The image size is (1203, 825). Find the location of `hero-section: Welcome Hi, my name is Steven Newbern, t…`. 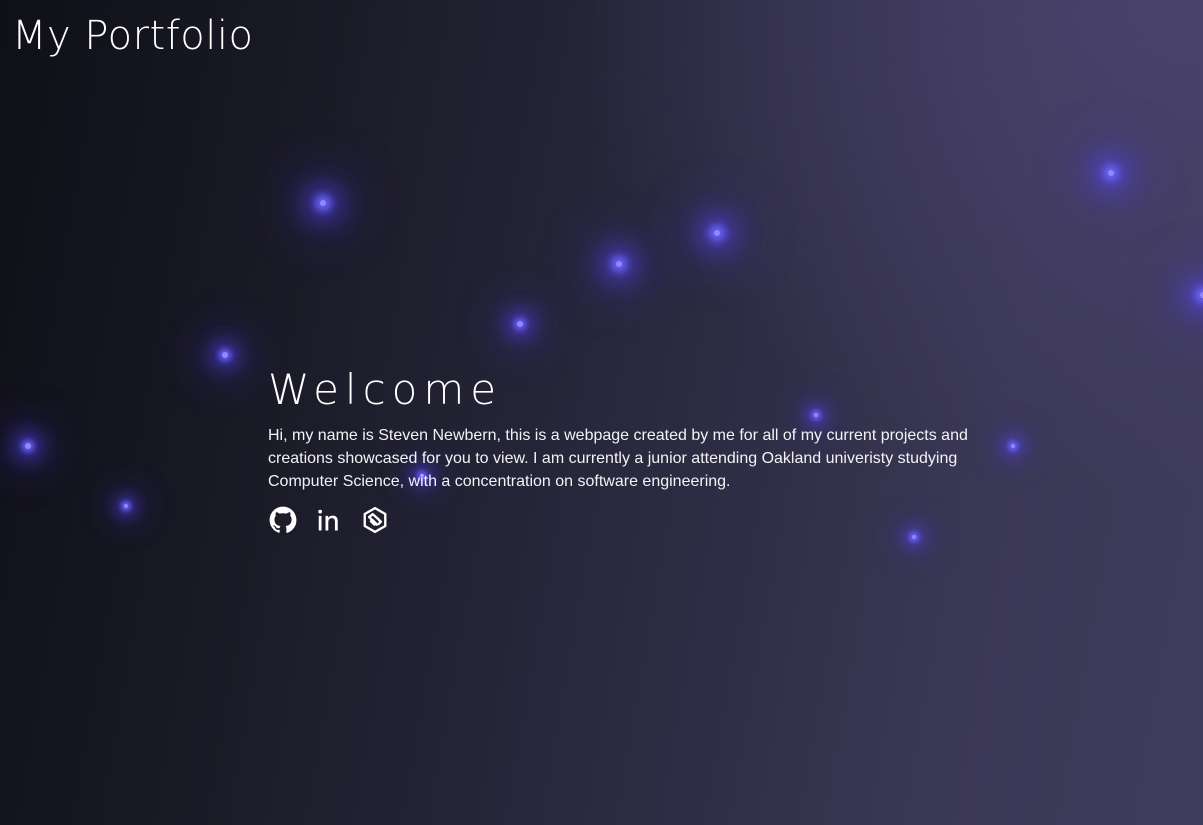

hero-section: Welcome Hi, my name is Steven Newbern, t… is located at coordinates (648, 448).